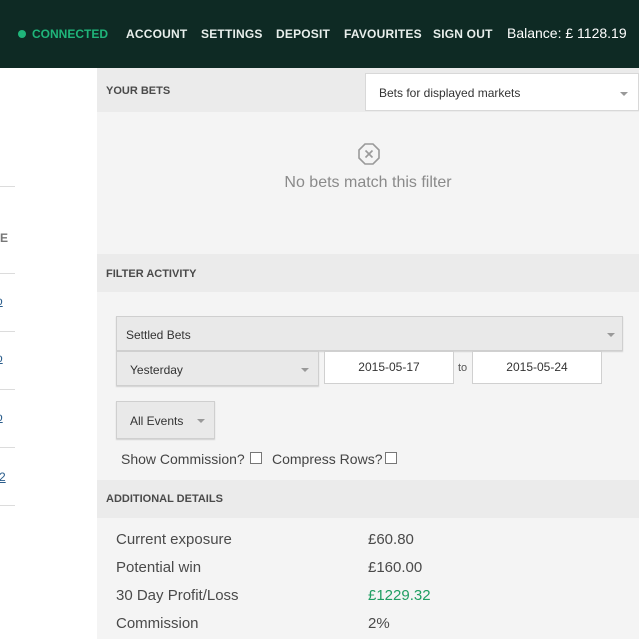  Describe the element at coordinates (48, 353) in the screenshot. I see `left-column: E o o o 2` at that location.